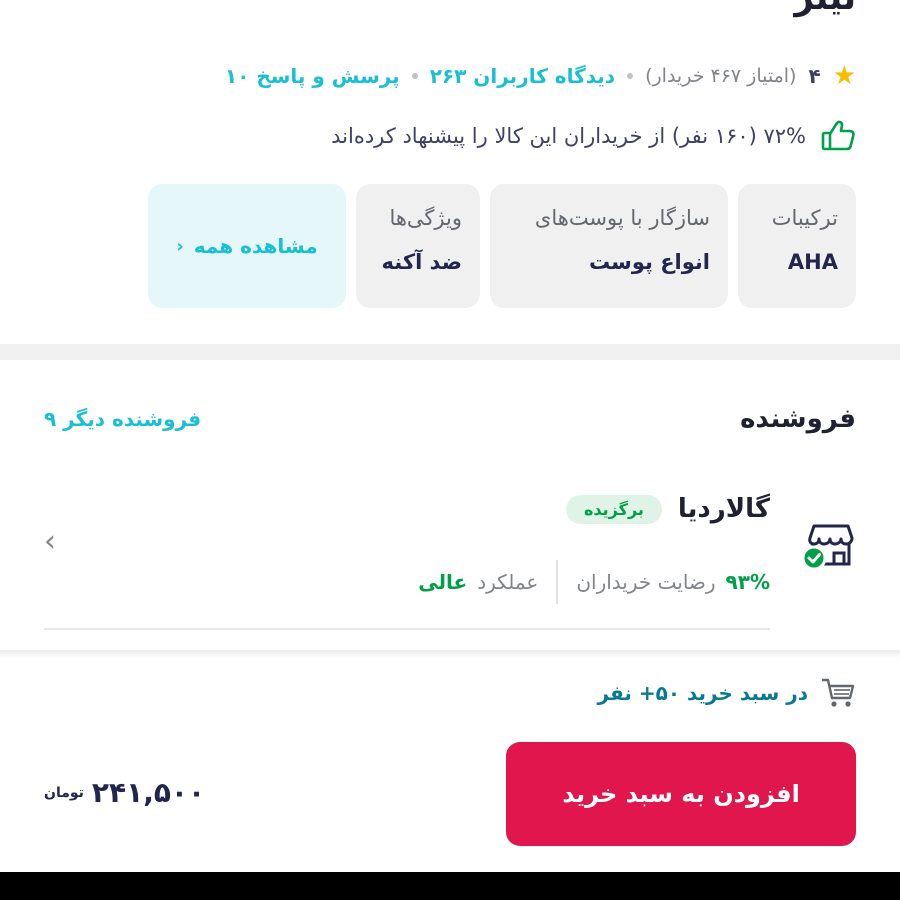 The width and height of the screenshot is (900, 900). What do you see at coordinates (418, 246) in the screenshot?
I see `attribute-card: ویژگی‌ها ضد آکنه` at bounding box center [418, 246].